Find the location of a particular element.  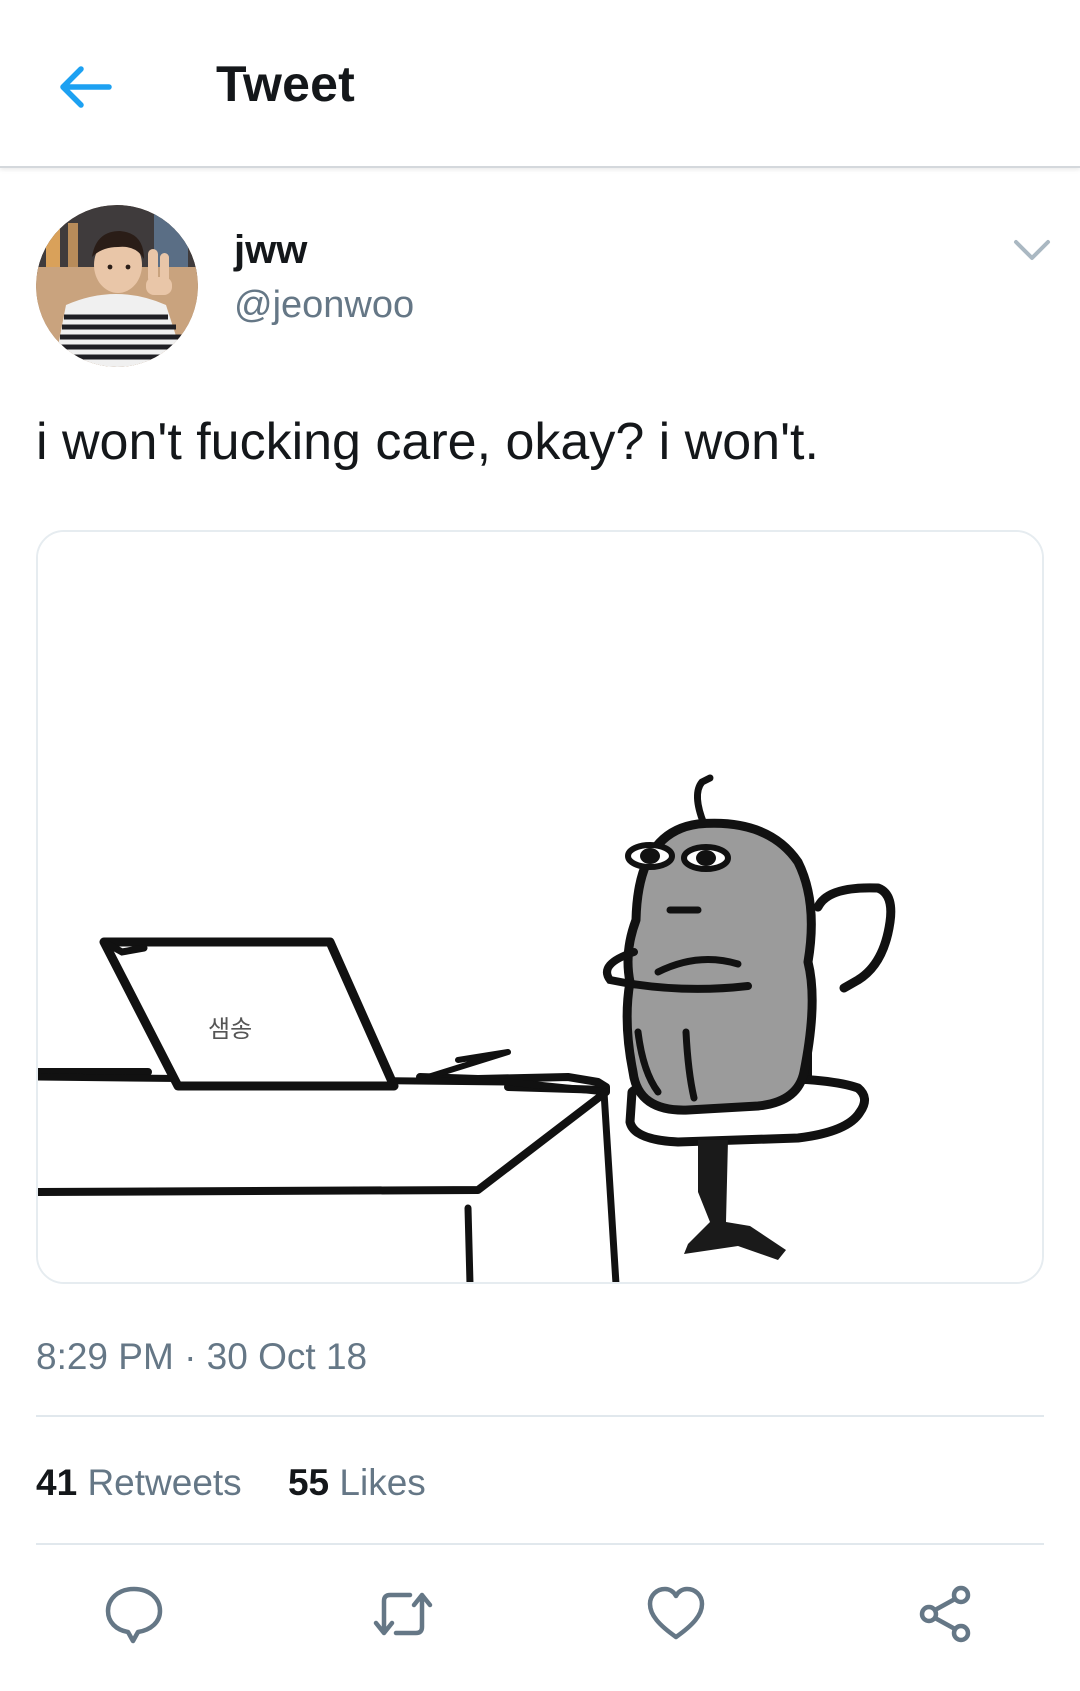

laptop-label: 샘송 is located at coordinates (230, 1029).